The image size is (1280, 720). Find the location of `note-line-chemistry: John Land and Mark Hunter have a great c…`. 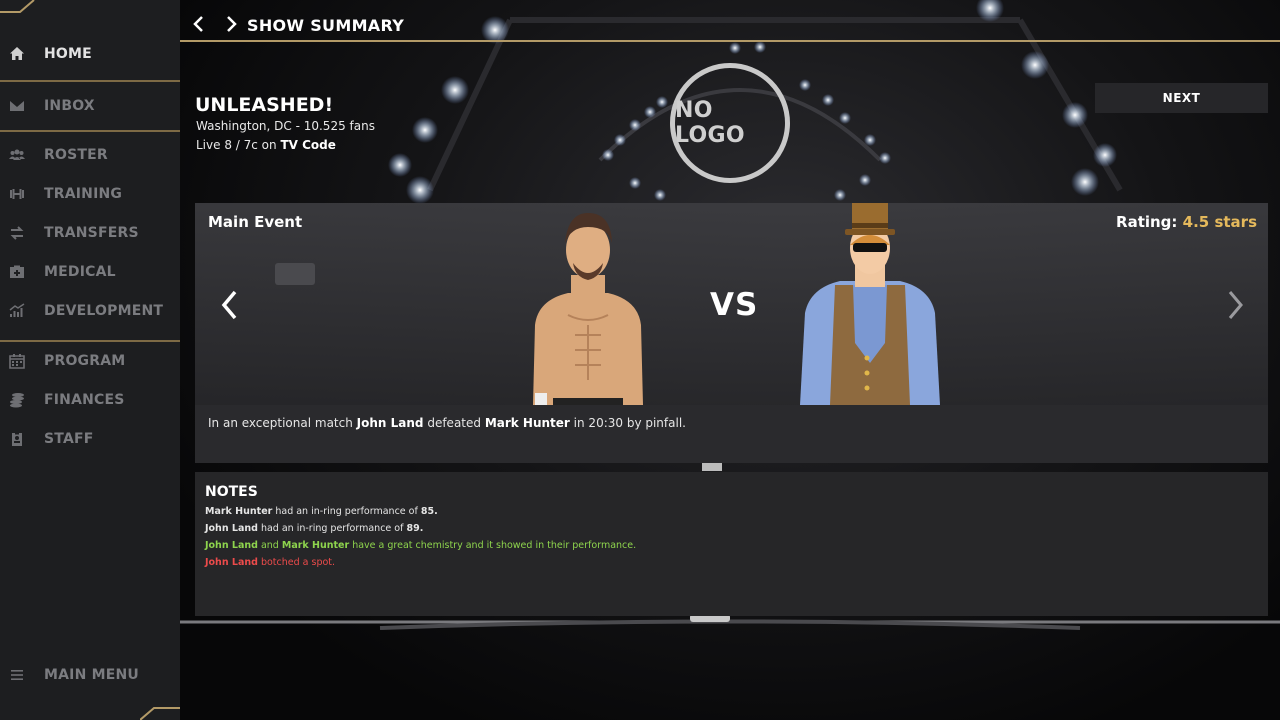

note-line-chemistry: John Land and Mark Hunter have a great c… is located at coordinates (420, 545).